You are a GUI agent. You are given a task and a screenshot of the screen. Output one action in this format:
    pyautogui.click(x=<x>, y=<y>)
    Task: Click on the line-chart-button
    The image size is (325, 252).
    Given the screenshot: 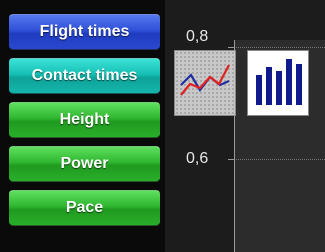 What is the action you would take?
    pyautogui.click(x=205, y=83)
    